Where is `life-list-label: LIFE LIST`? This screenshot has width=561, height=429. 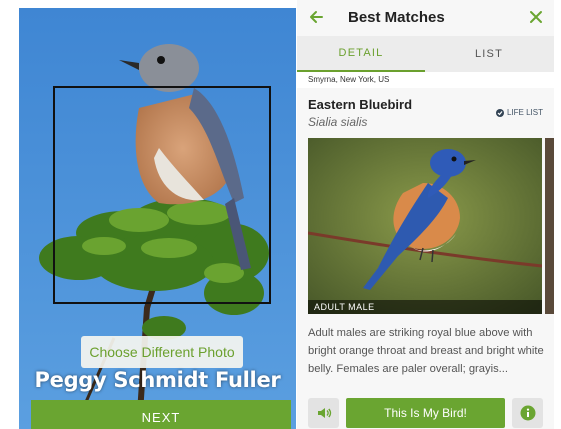 life-list-label: LIFE LIST is located at coordinates (524, 112).